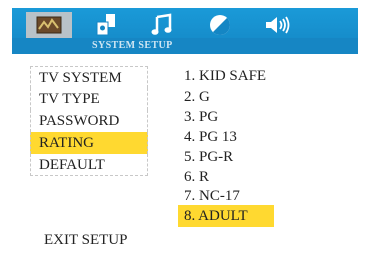  Describe the element at coordinates (207, 137) in the screenshot. I see `rating-option-pg13: 4. PG 13` at that location.